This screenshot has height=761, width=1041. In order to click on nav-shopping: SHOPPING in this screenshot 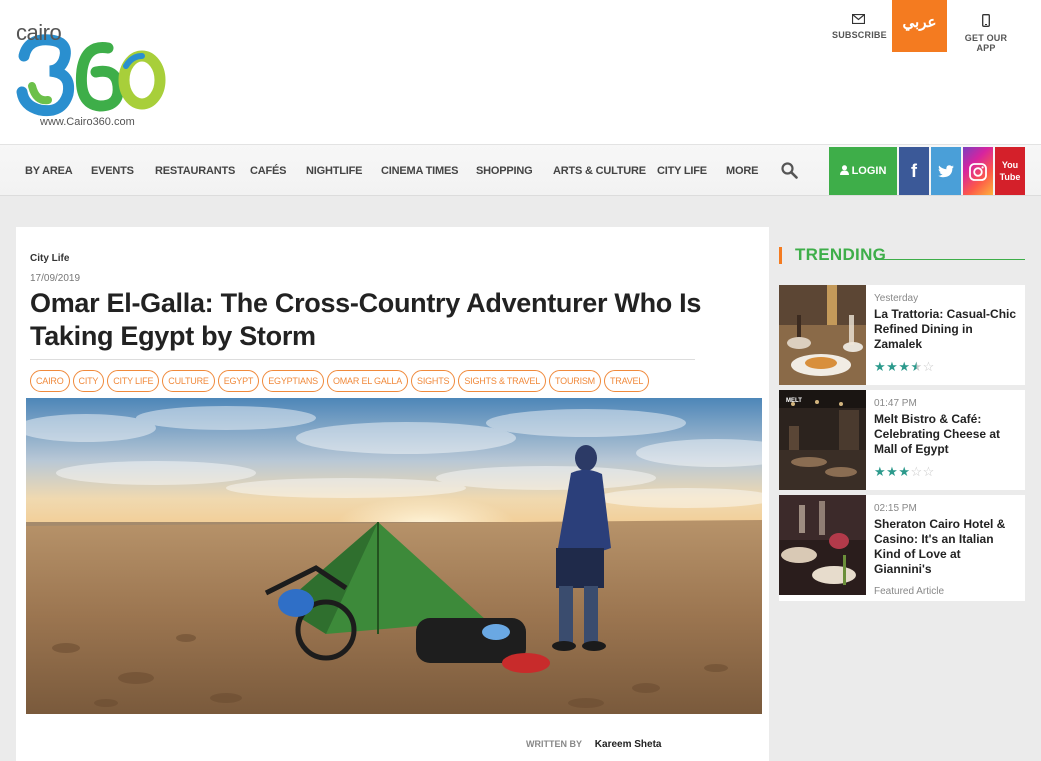, I will do `click(504, 171)`.